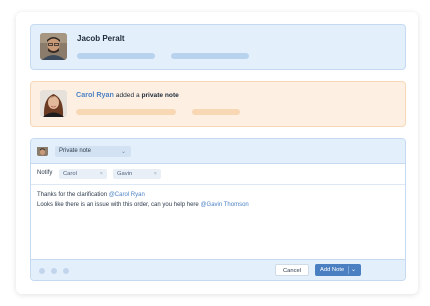 The height and width of the screenshot is (306, 430). I want to click on note-type-select: Private note ⌄, so click(93, 151).